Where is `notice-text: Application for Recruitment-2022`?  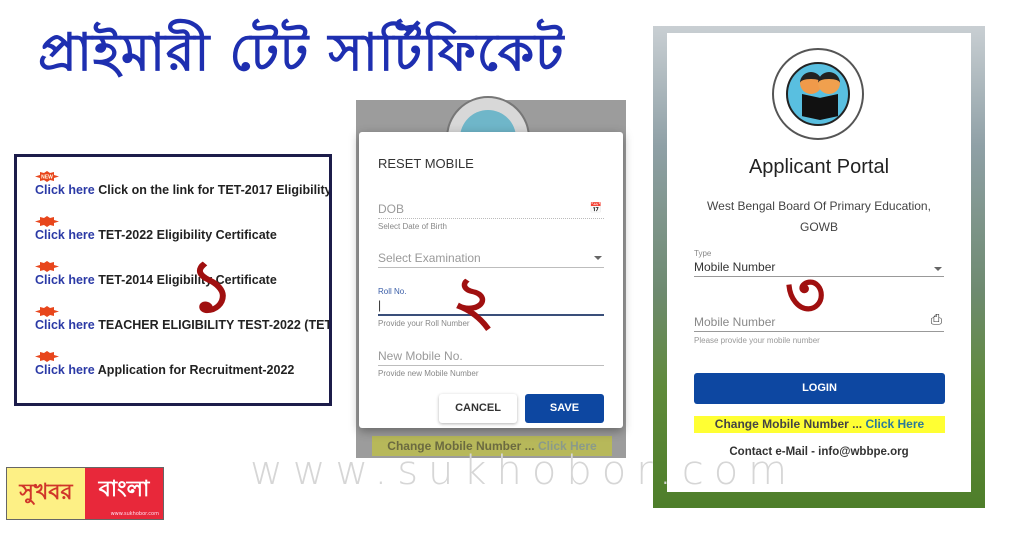 notice-text: Application for Recruitment-2022 is located at coordinates (196, 370).